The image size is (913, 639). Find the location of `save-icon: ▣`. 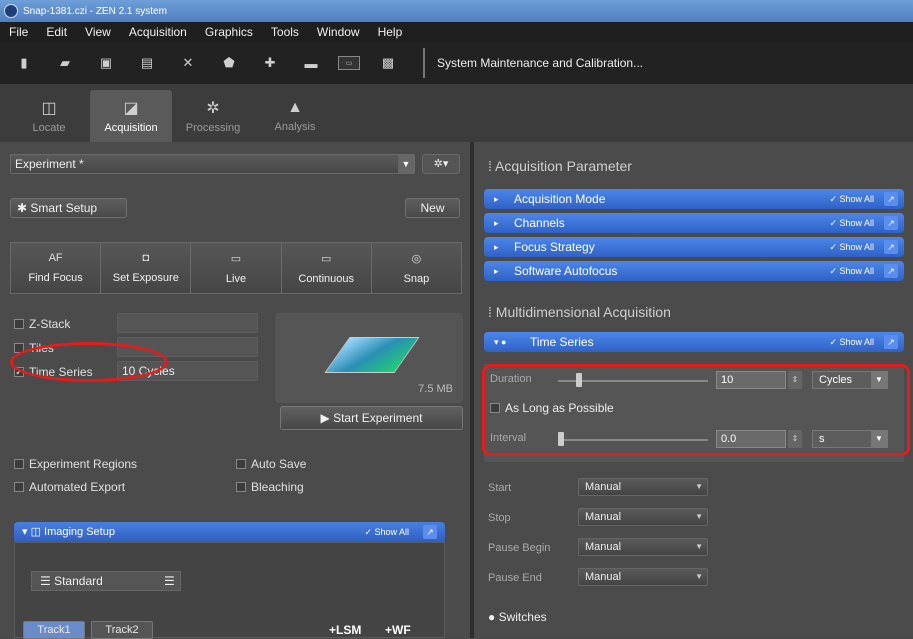

save-icon: ▣ is located at coordinates (106, 63).